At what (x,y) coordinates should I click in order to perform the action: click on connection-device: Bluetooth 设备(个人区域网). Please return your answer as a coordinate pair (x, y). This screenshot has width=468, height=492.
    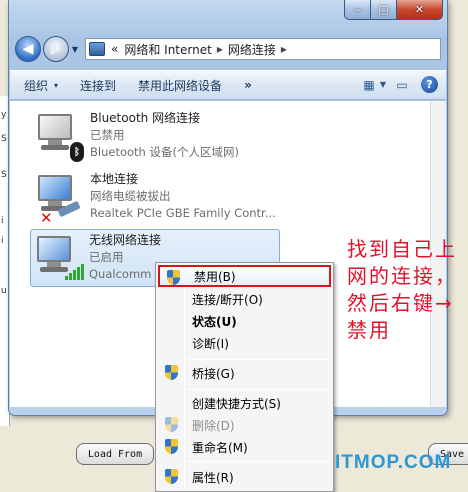
    Looking at the image, I should click on (164, 152).